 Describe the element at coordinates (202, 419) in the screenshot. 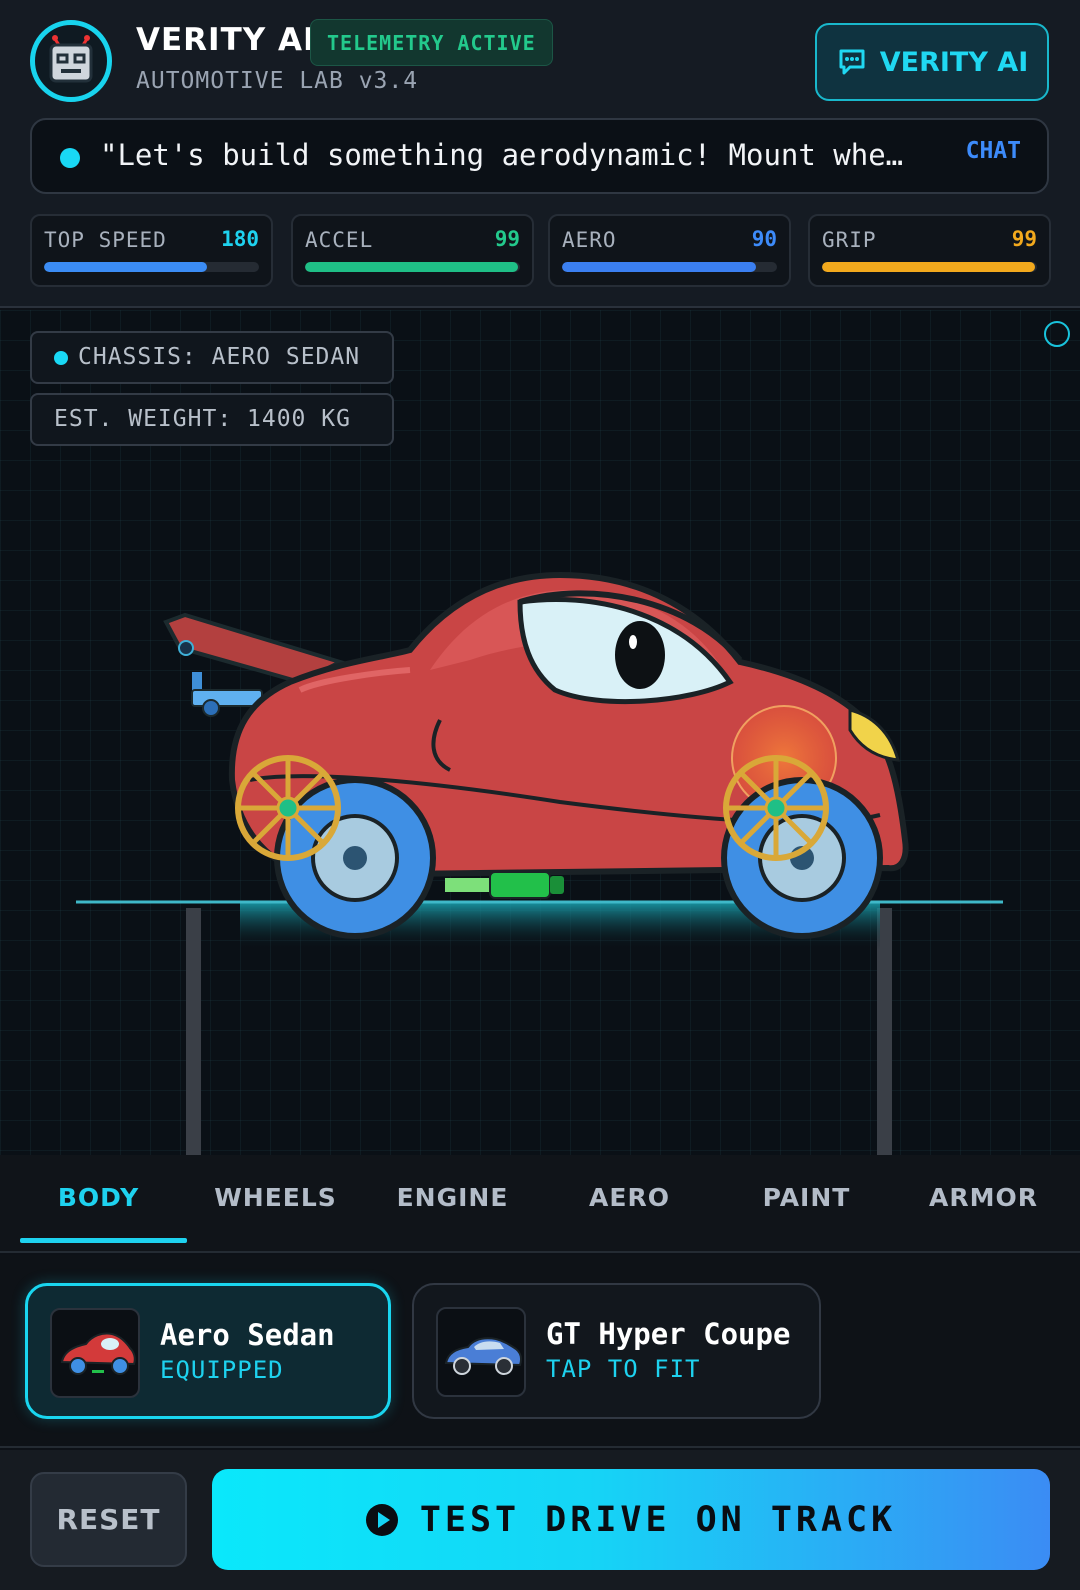

I see `weight-label: EST. WEIGHT: 1400 KG` at that location.